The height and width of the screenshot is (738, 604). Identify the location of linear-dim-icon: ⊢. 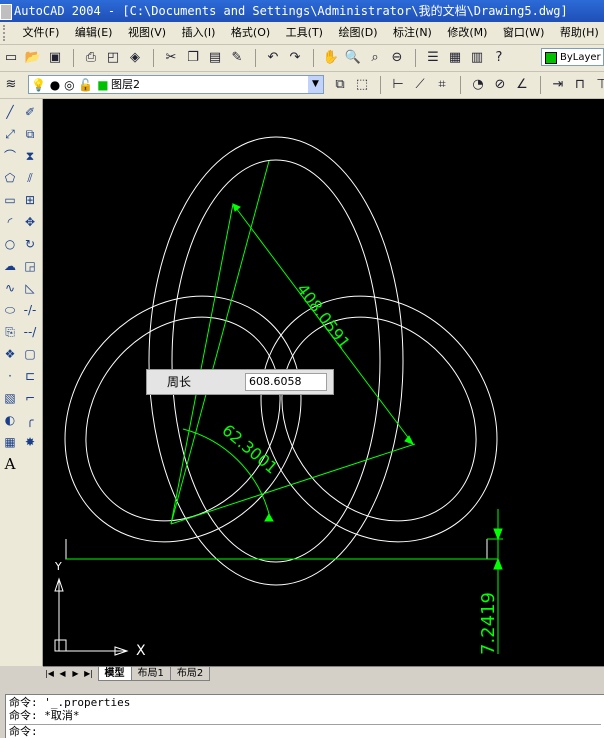
(398, 85).